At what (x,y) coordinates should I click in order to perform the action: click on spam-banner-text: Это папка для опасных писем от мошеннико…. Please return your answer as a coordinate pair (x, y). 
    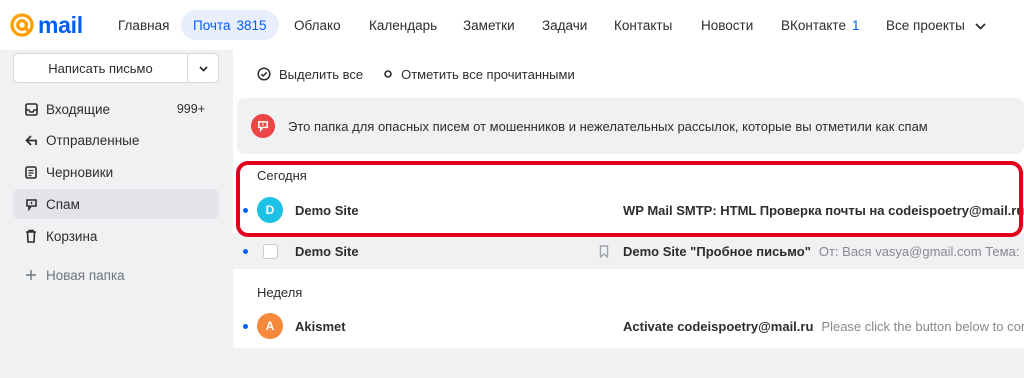
    Looking at the image, I should click on (608, 126).